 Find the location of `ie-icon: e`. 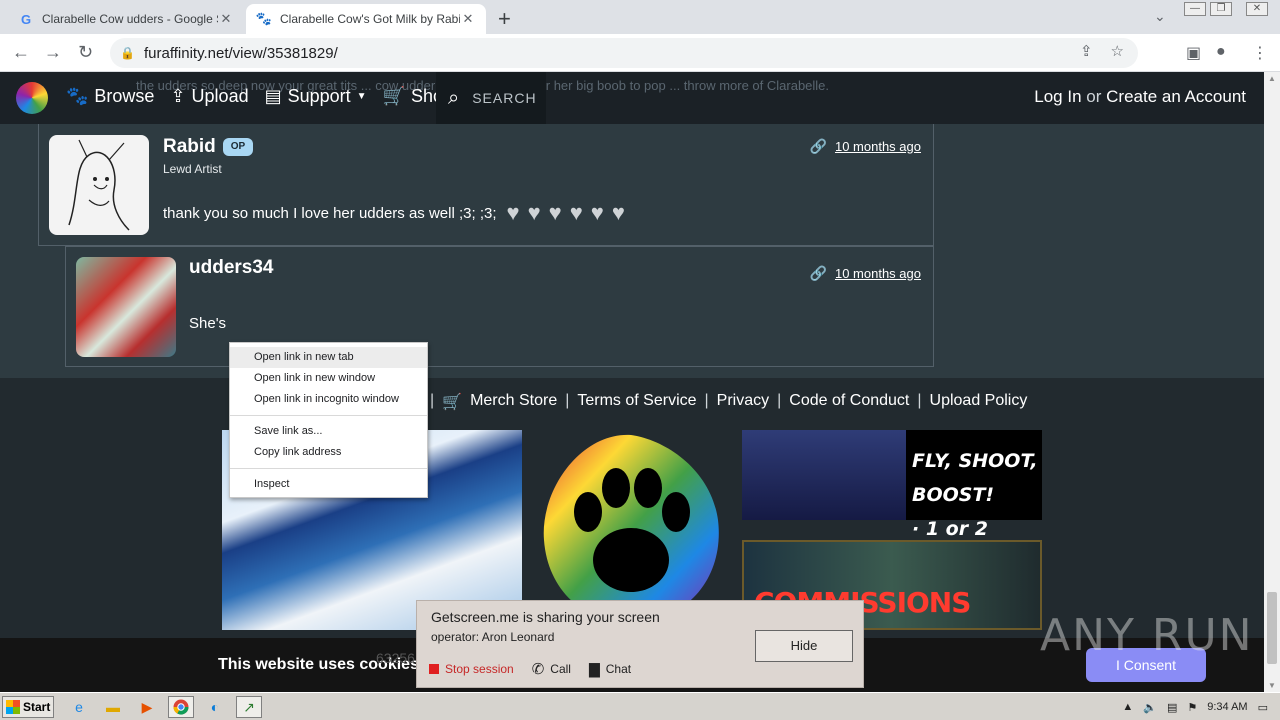

ie-icon: e is located at coordinates (79, 707).